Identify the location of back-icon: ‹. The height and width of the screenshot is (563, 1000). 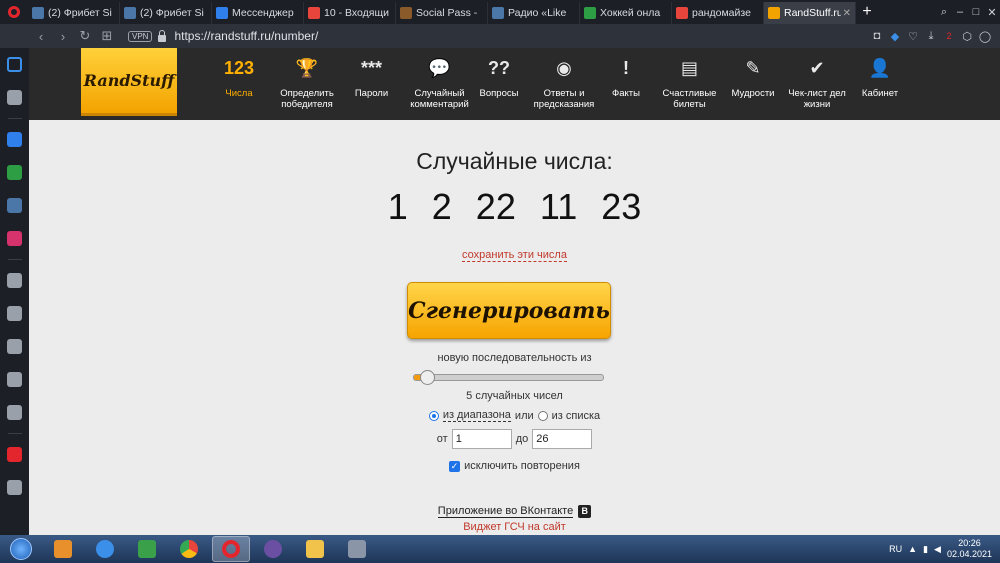
(41, 36).